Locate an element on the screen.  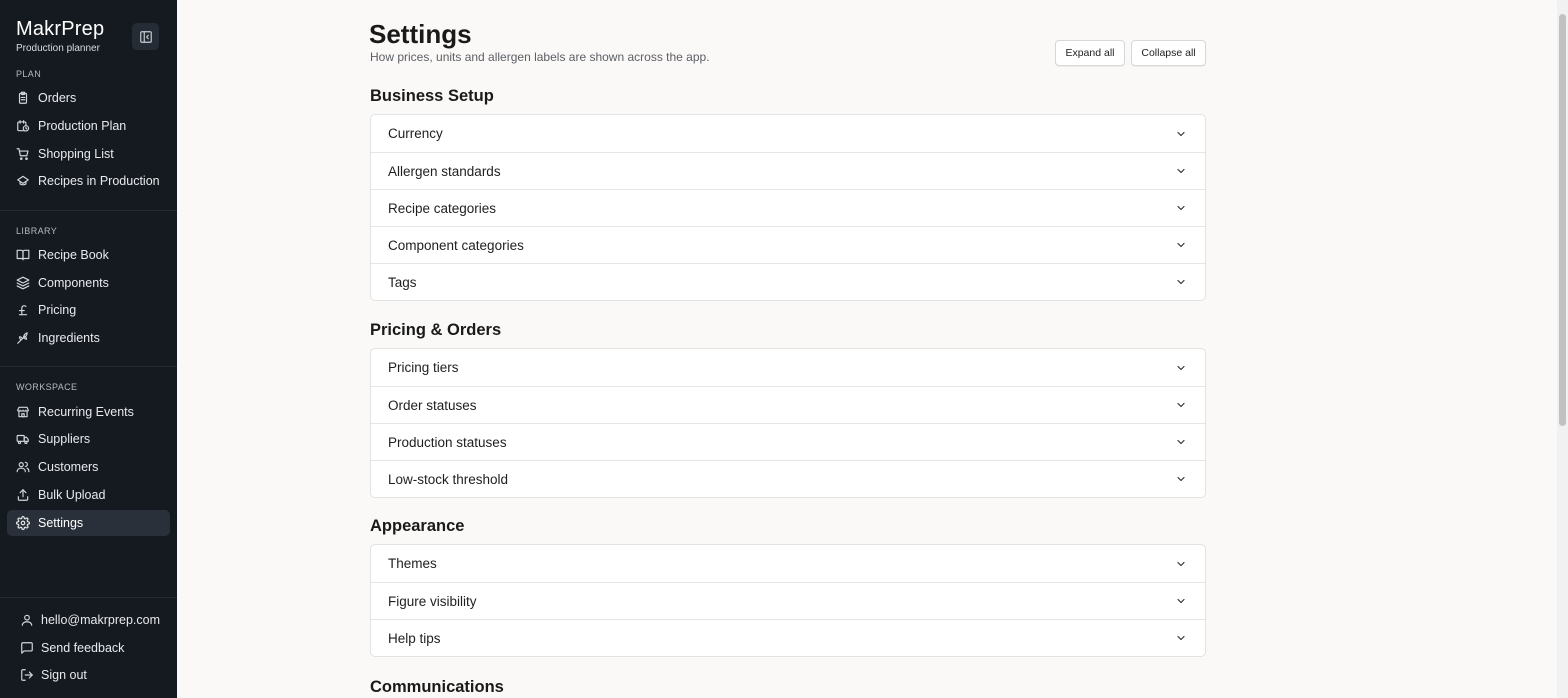
sidebar-item-components: Components is located at coordinates (88, 283).